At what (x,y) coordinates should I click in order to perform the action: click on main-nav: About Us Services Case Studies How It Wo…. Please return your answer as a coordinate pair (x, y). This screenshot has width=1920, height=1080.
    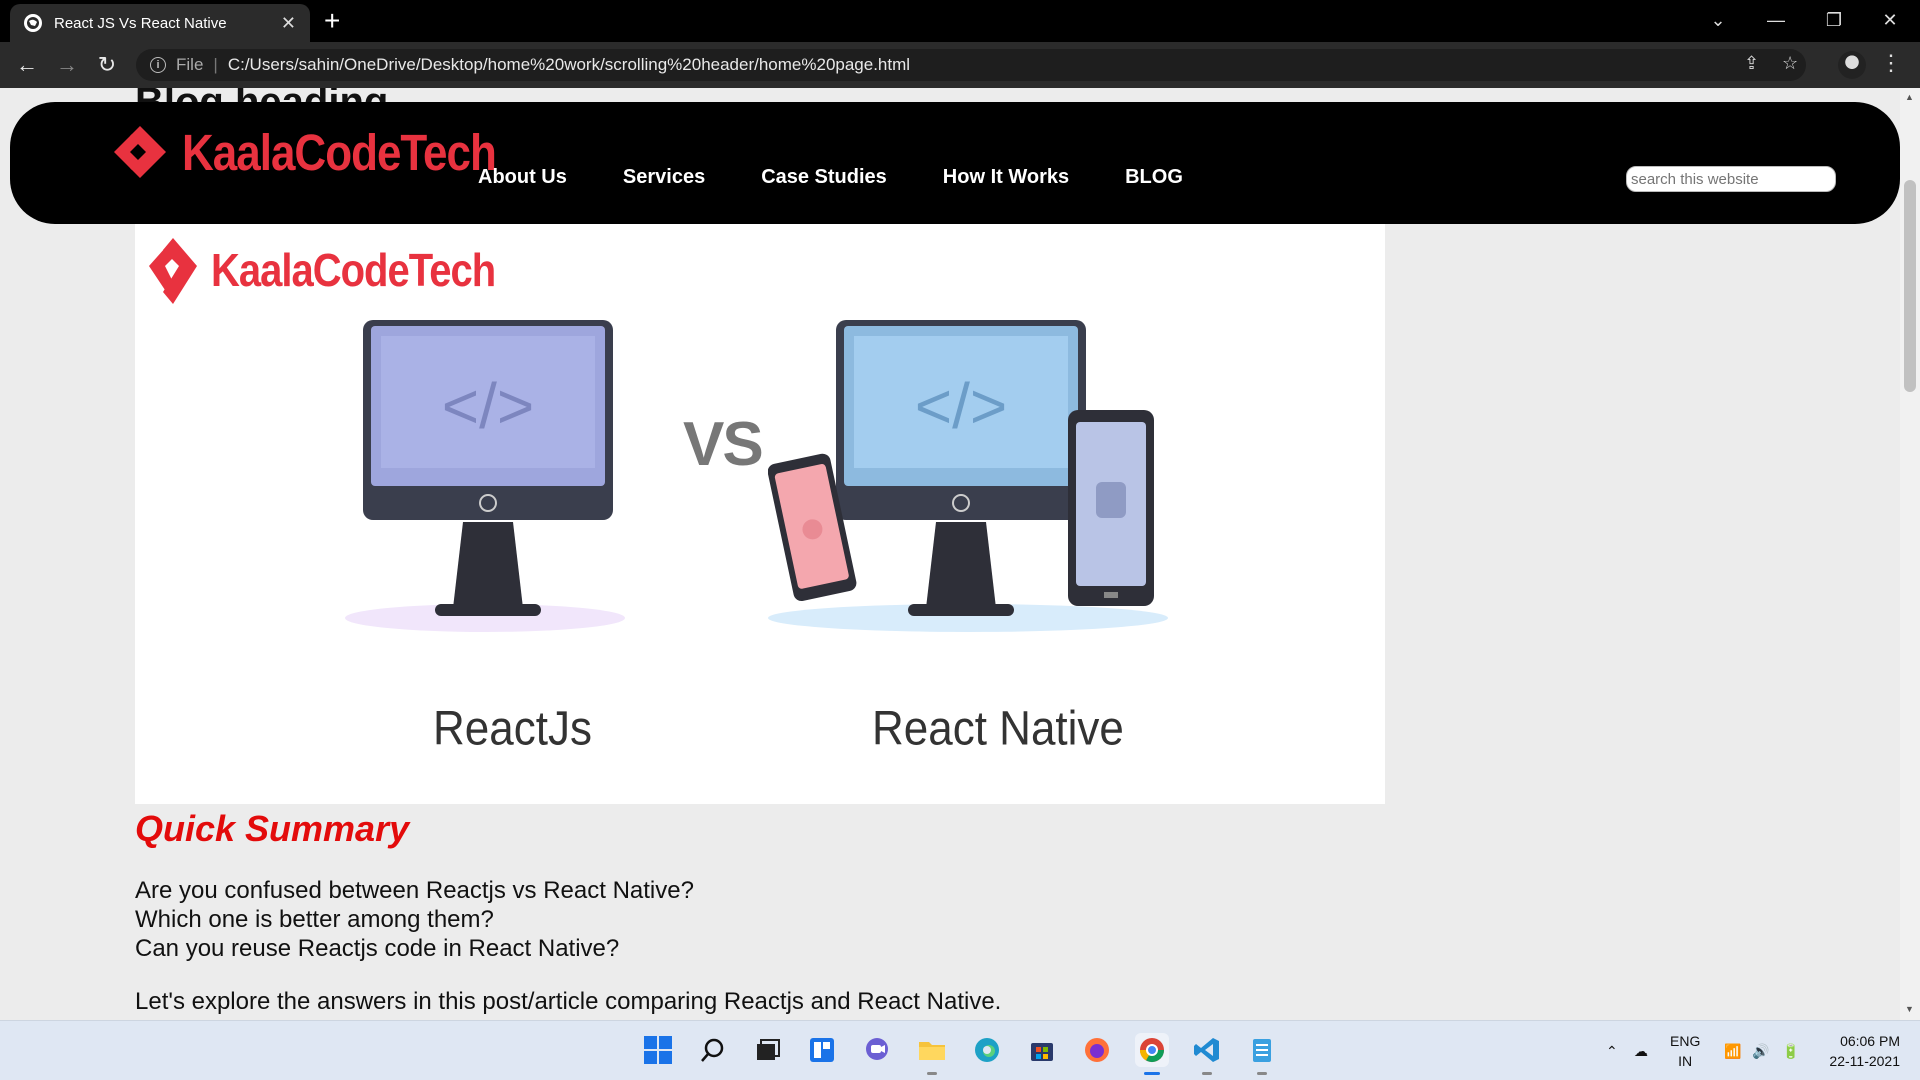
    Looking at the image, I should click on (858, 177).